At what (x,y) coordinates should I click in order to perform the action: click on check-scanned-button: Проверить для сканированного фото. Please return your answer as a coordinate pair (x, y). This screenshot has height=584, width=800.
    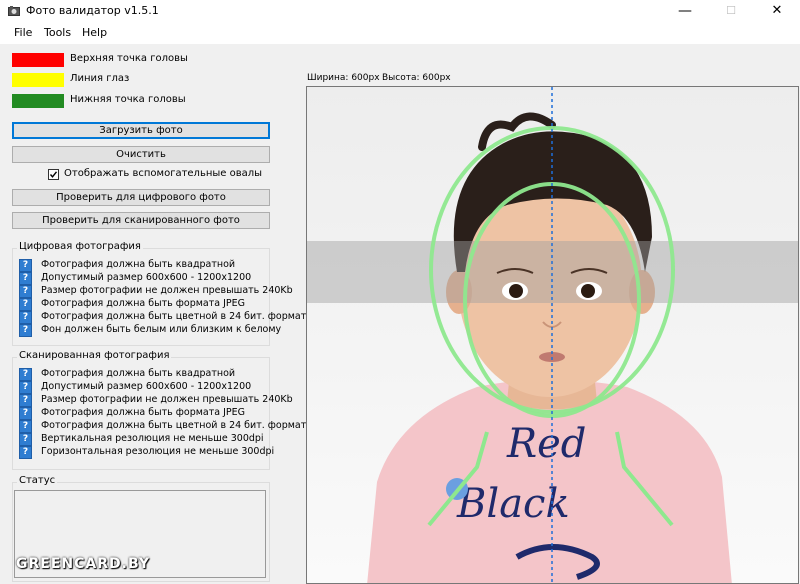
    Looking at the image, I should click on (141, 220).